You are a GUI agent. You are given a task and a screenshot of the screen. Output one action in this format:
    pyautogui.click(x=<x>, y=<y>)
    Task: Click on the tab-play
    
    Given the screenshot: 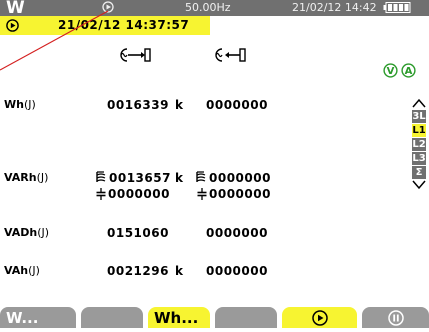 What is the action you would take?
    pyautogui.click(x=319, y=317)
    